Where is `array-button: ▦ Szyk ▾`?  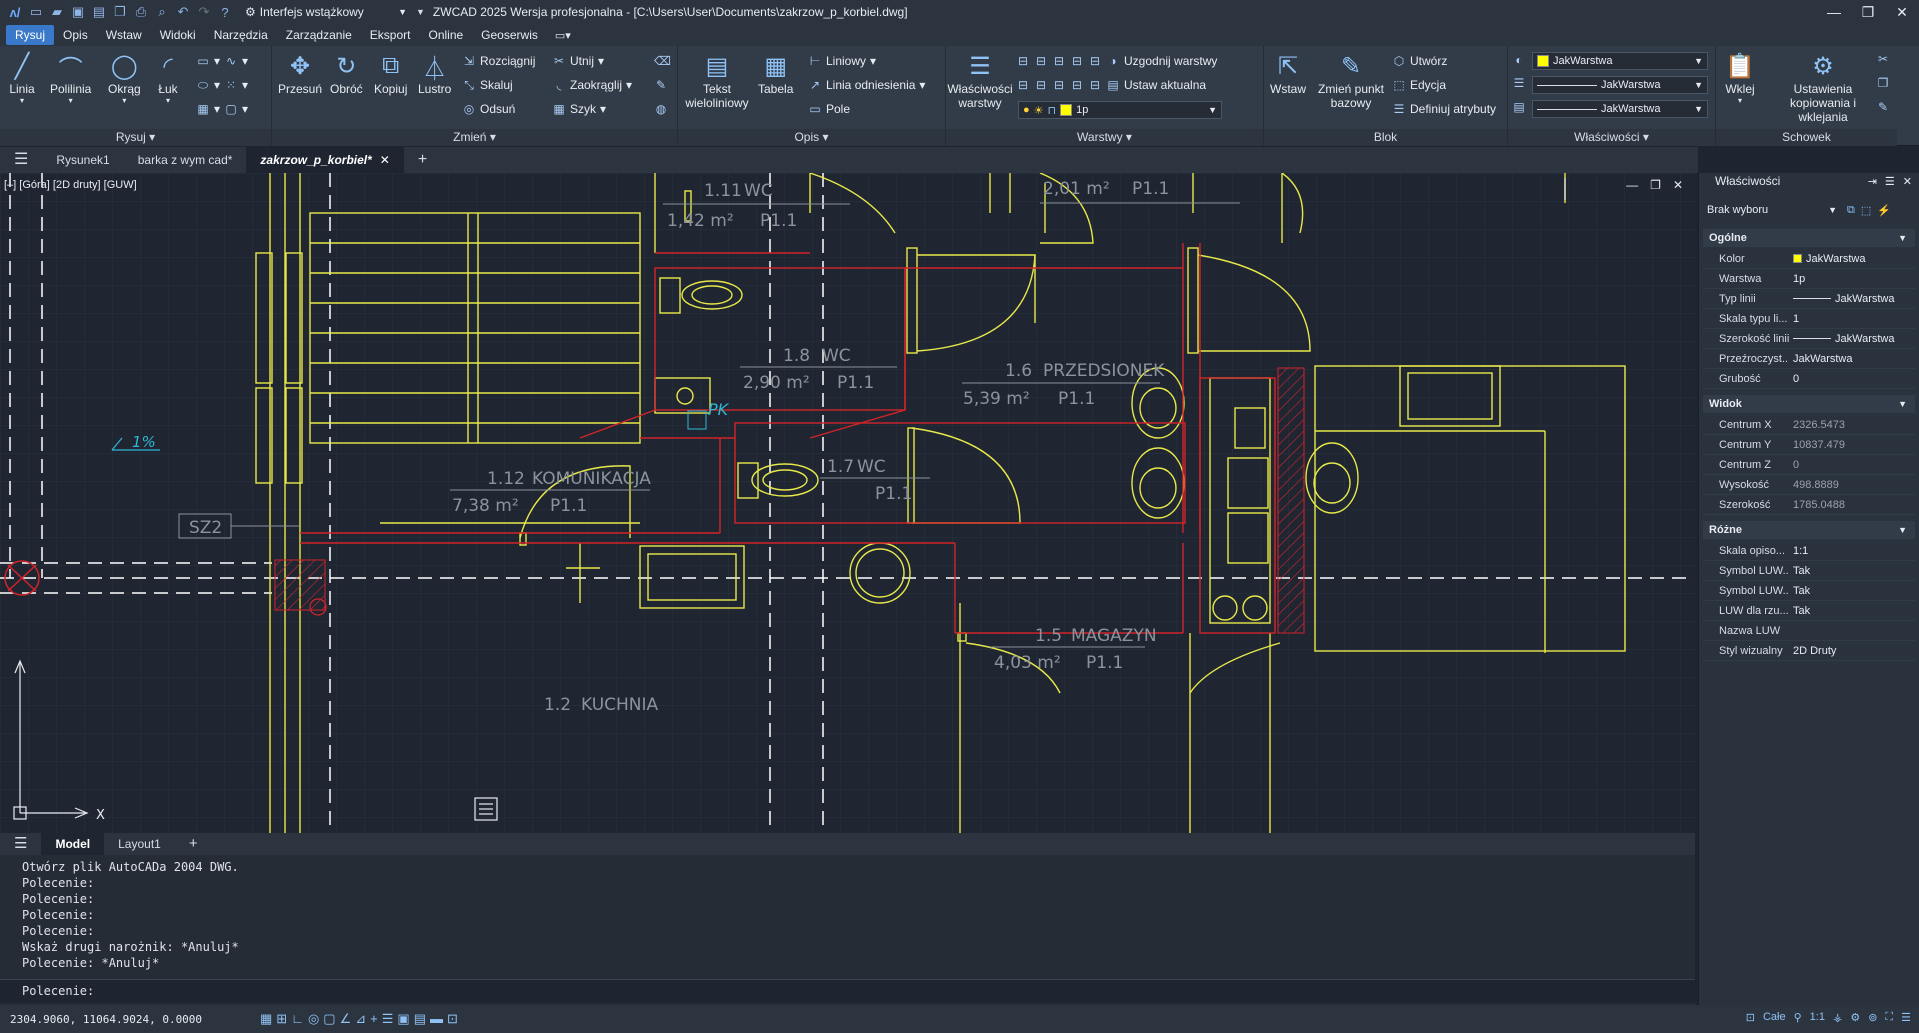 array-button: ▦ Szyk ▾ is located at coordinates (579, 109).